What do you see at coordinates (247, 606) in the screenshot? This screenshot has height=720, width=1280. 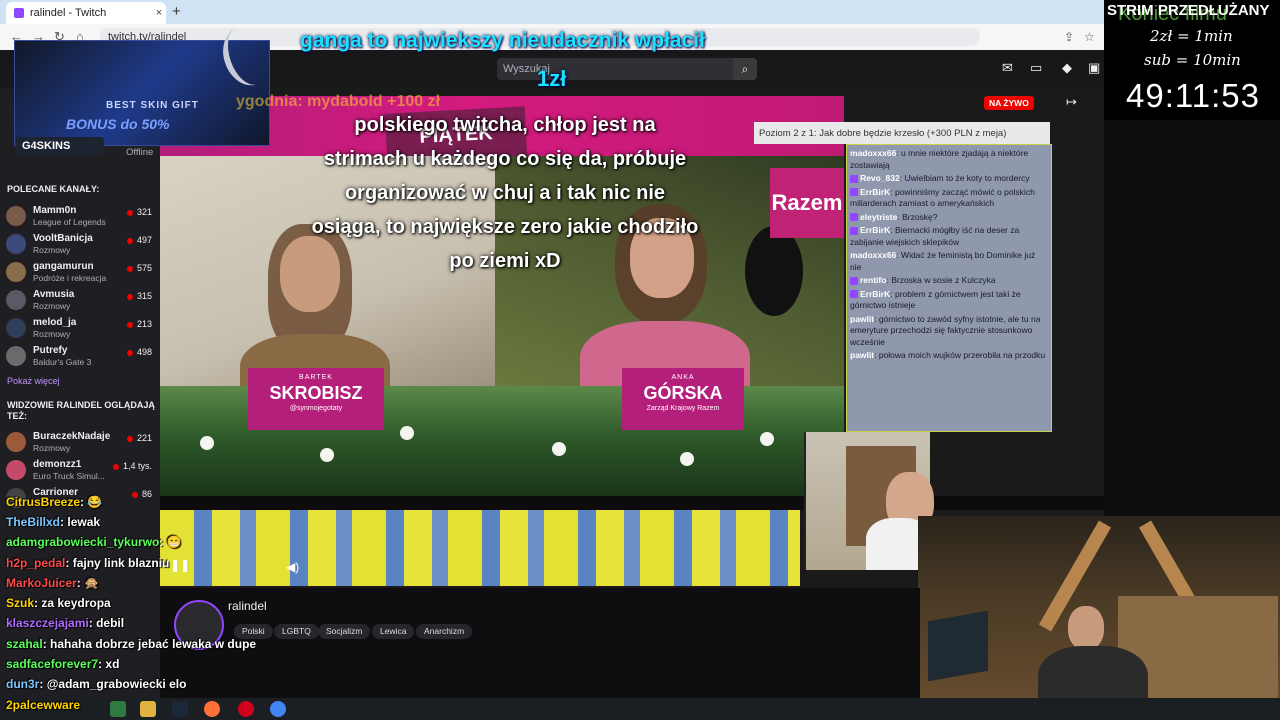 I see `channel-name: ralindel` at bounding box center [247, 606].